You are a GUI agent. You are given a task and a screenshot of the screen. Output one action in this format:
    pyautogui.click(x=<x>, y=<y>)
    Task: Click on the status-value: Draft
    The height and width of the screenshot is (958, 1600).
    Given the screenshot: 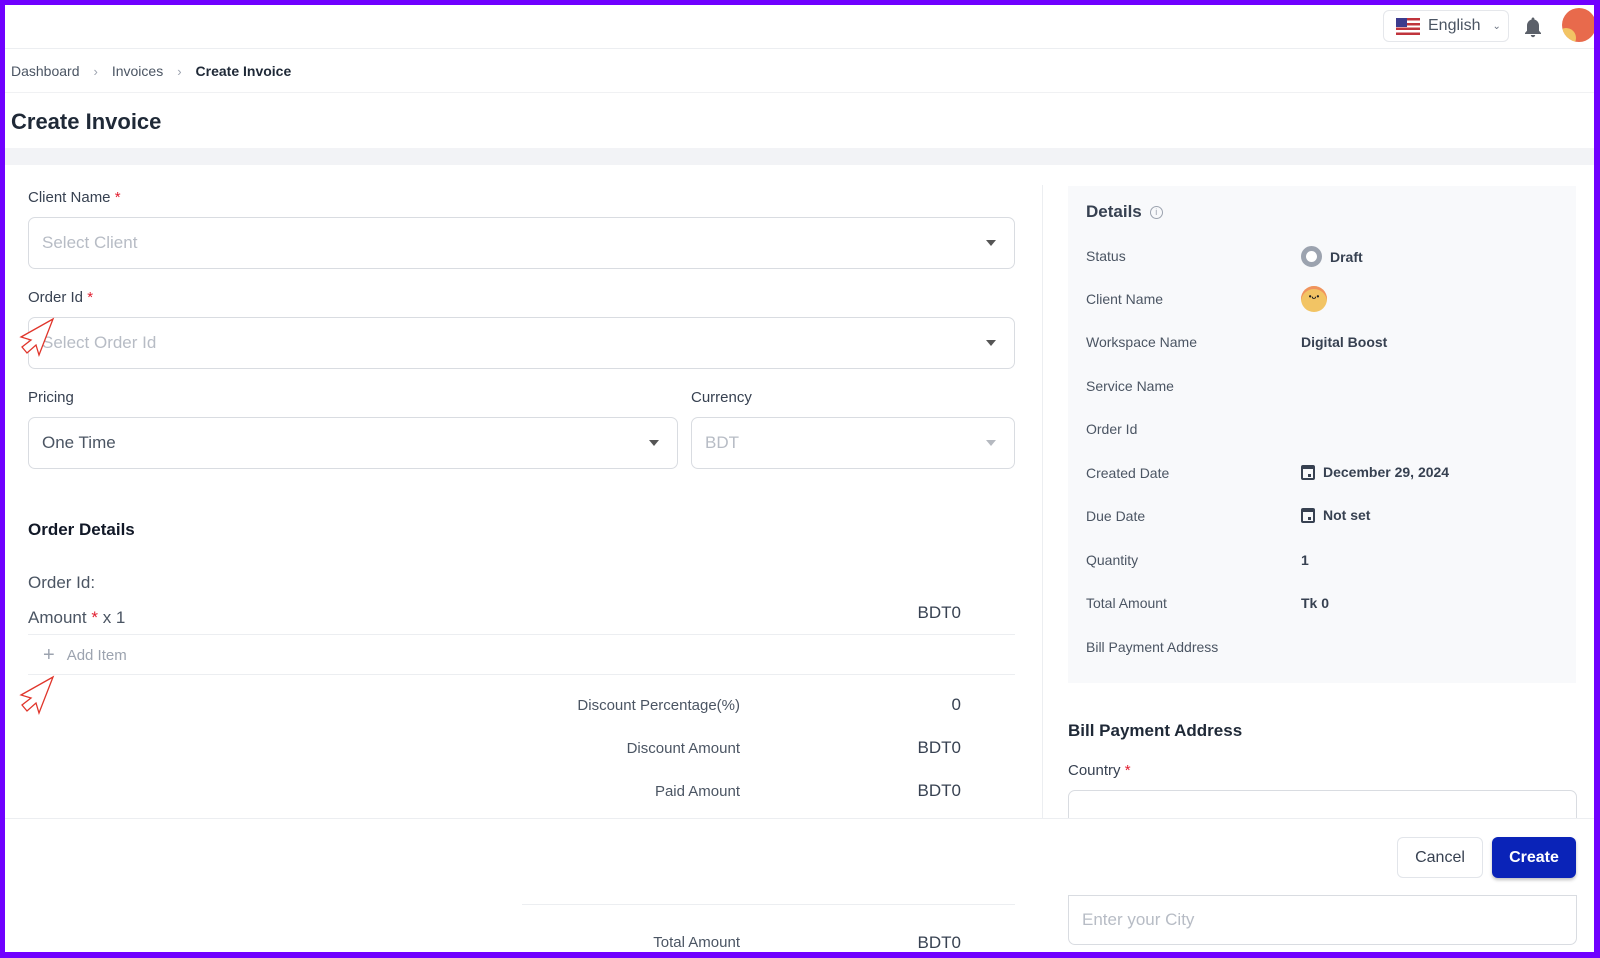 What is the action you would take?
    pyautogui.click(x=1332, y=256)
    